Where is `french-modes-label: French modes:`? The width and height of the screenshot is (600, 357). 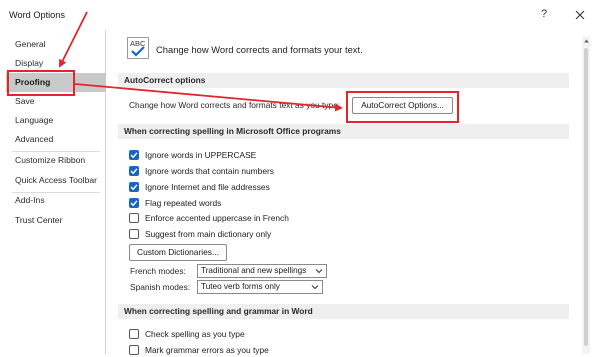
french-modes-label: French modes: is located at coordinates (158, 271).